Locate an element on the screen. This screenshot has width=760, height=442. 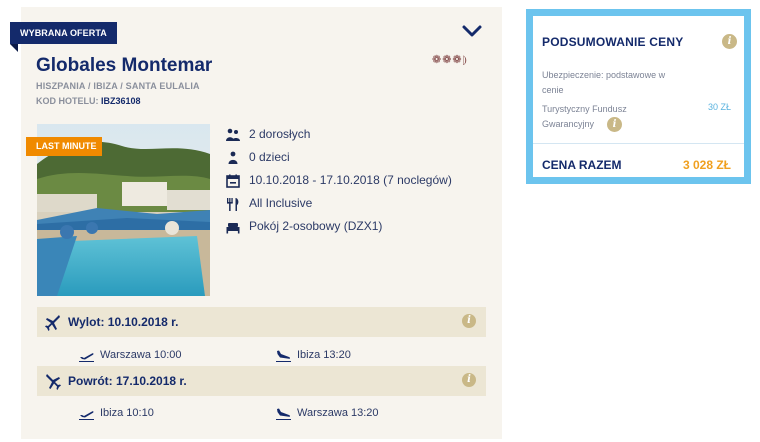
summary-divider is located at coordinates (638, 143).